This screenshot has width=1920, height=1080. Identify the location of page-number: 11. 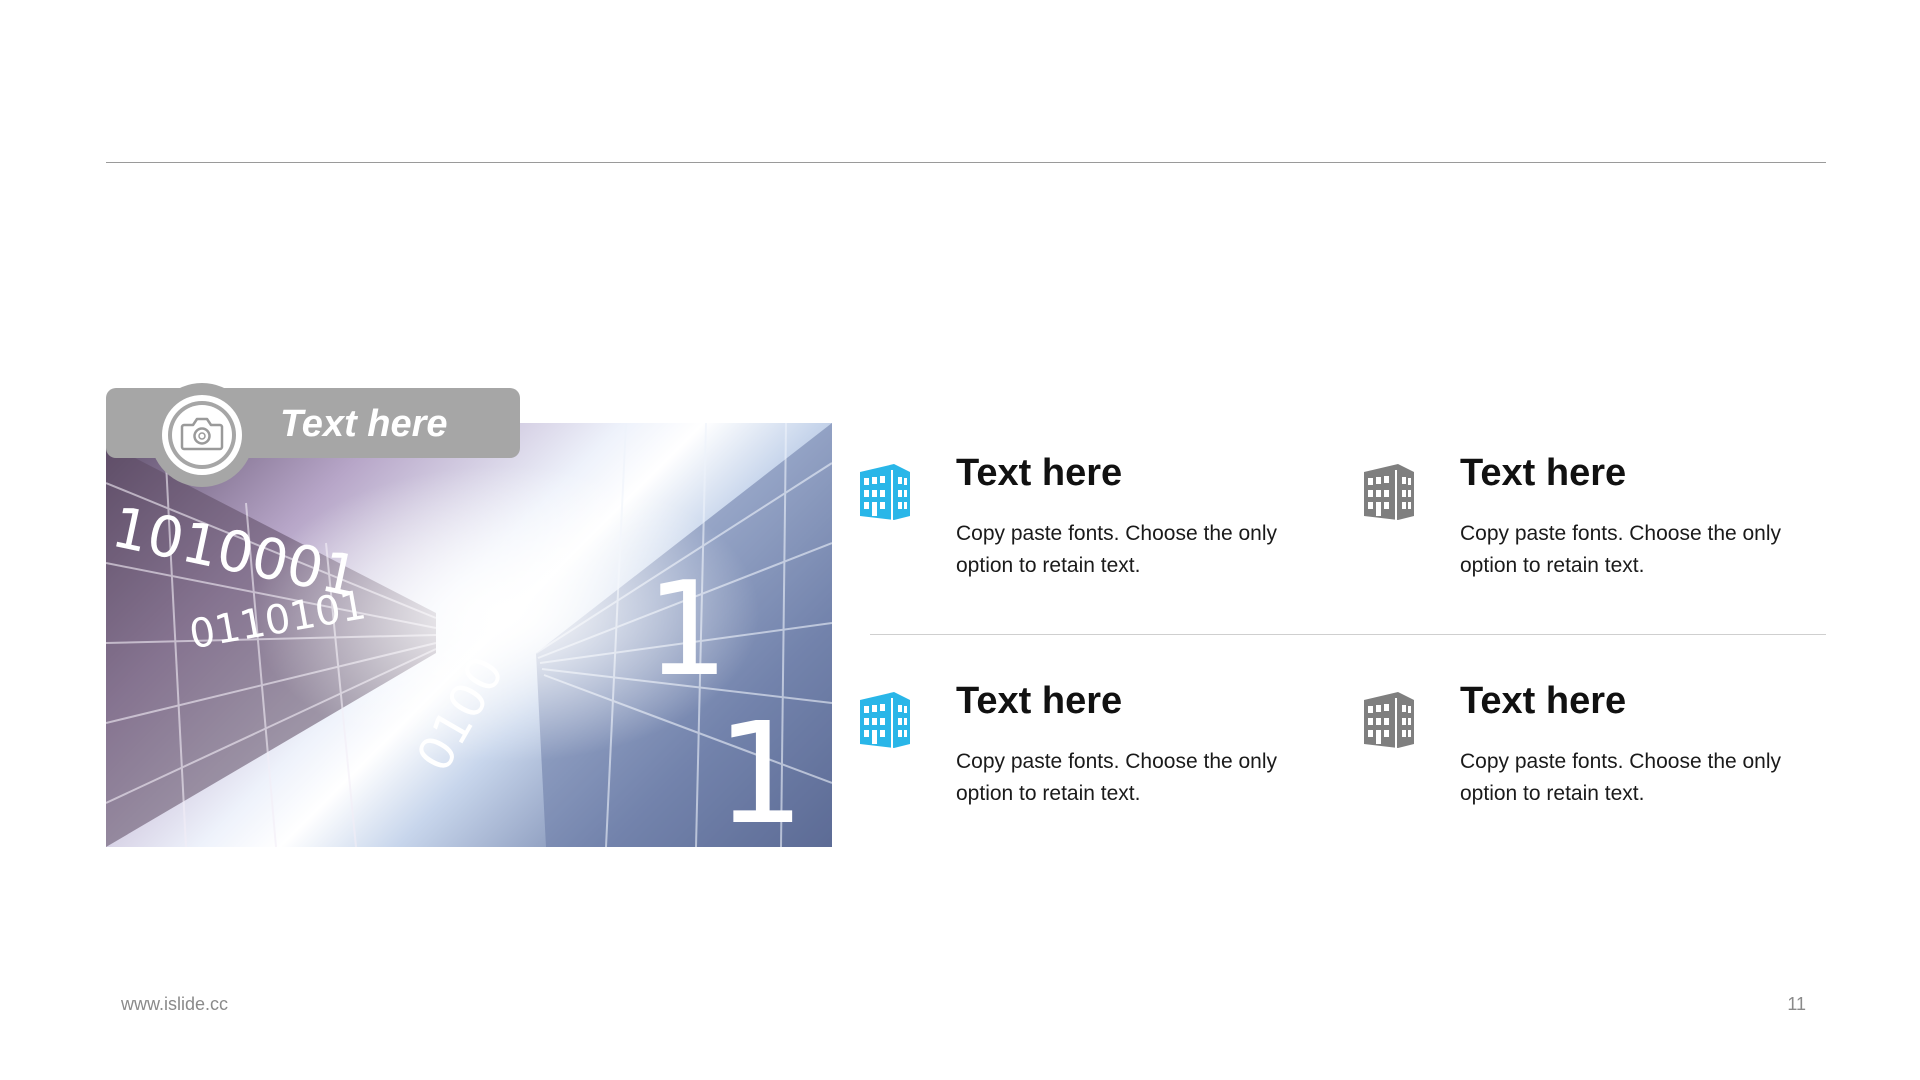
(1796, 1004).